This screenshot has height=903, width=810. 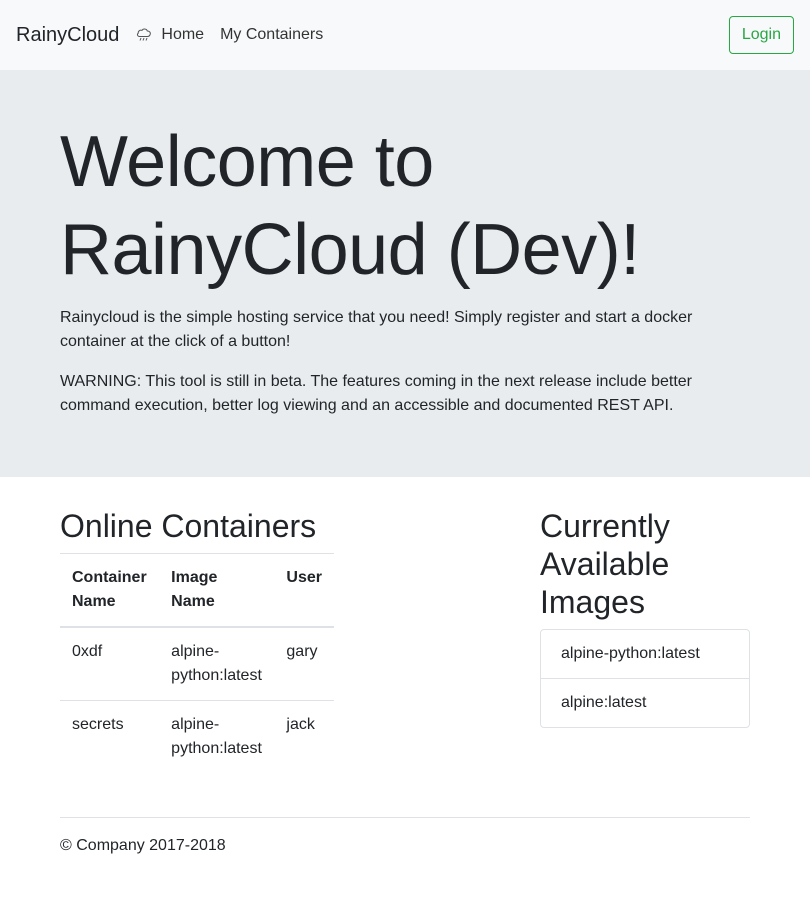 I want to click on nav-my-containers-link: My Containers, so click(x=271, y=35).